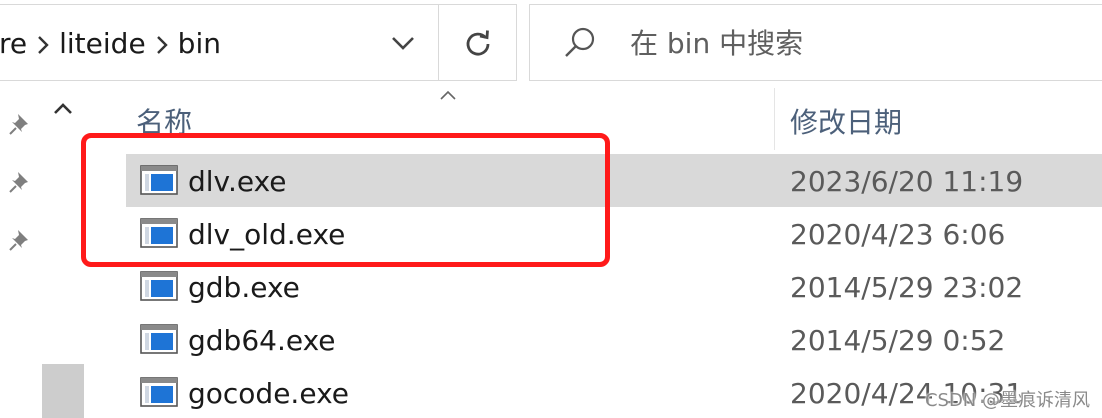  I want to click on file-date-modified: 2020/4/23 6:06, so click(898, 234).